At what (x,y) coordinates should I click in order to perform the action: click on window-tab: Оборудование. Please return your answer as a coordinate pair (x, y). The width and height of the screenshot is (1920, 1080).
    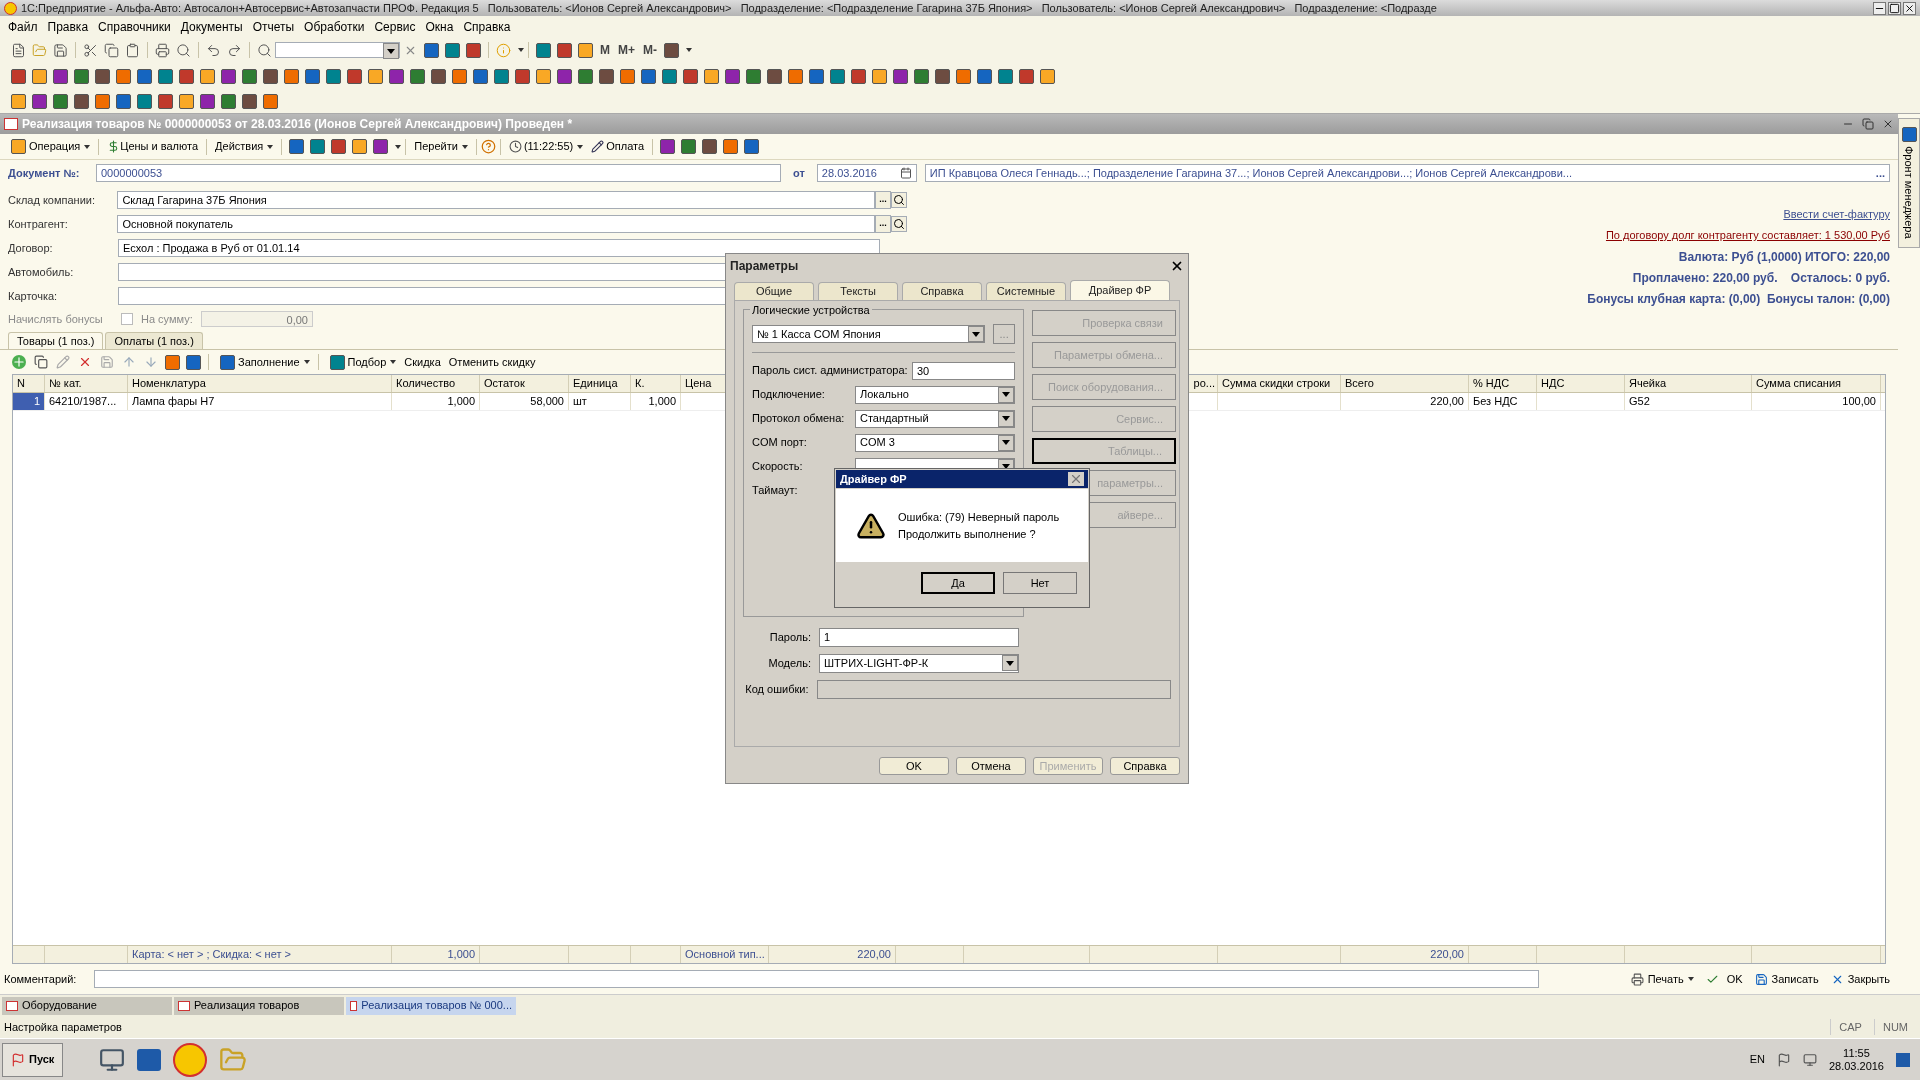
    Looking at the image, I should click on (87, 1005).